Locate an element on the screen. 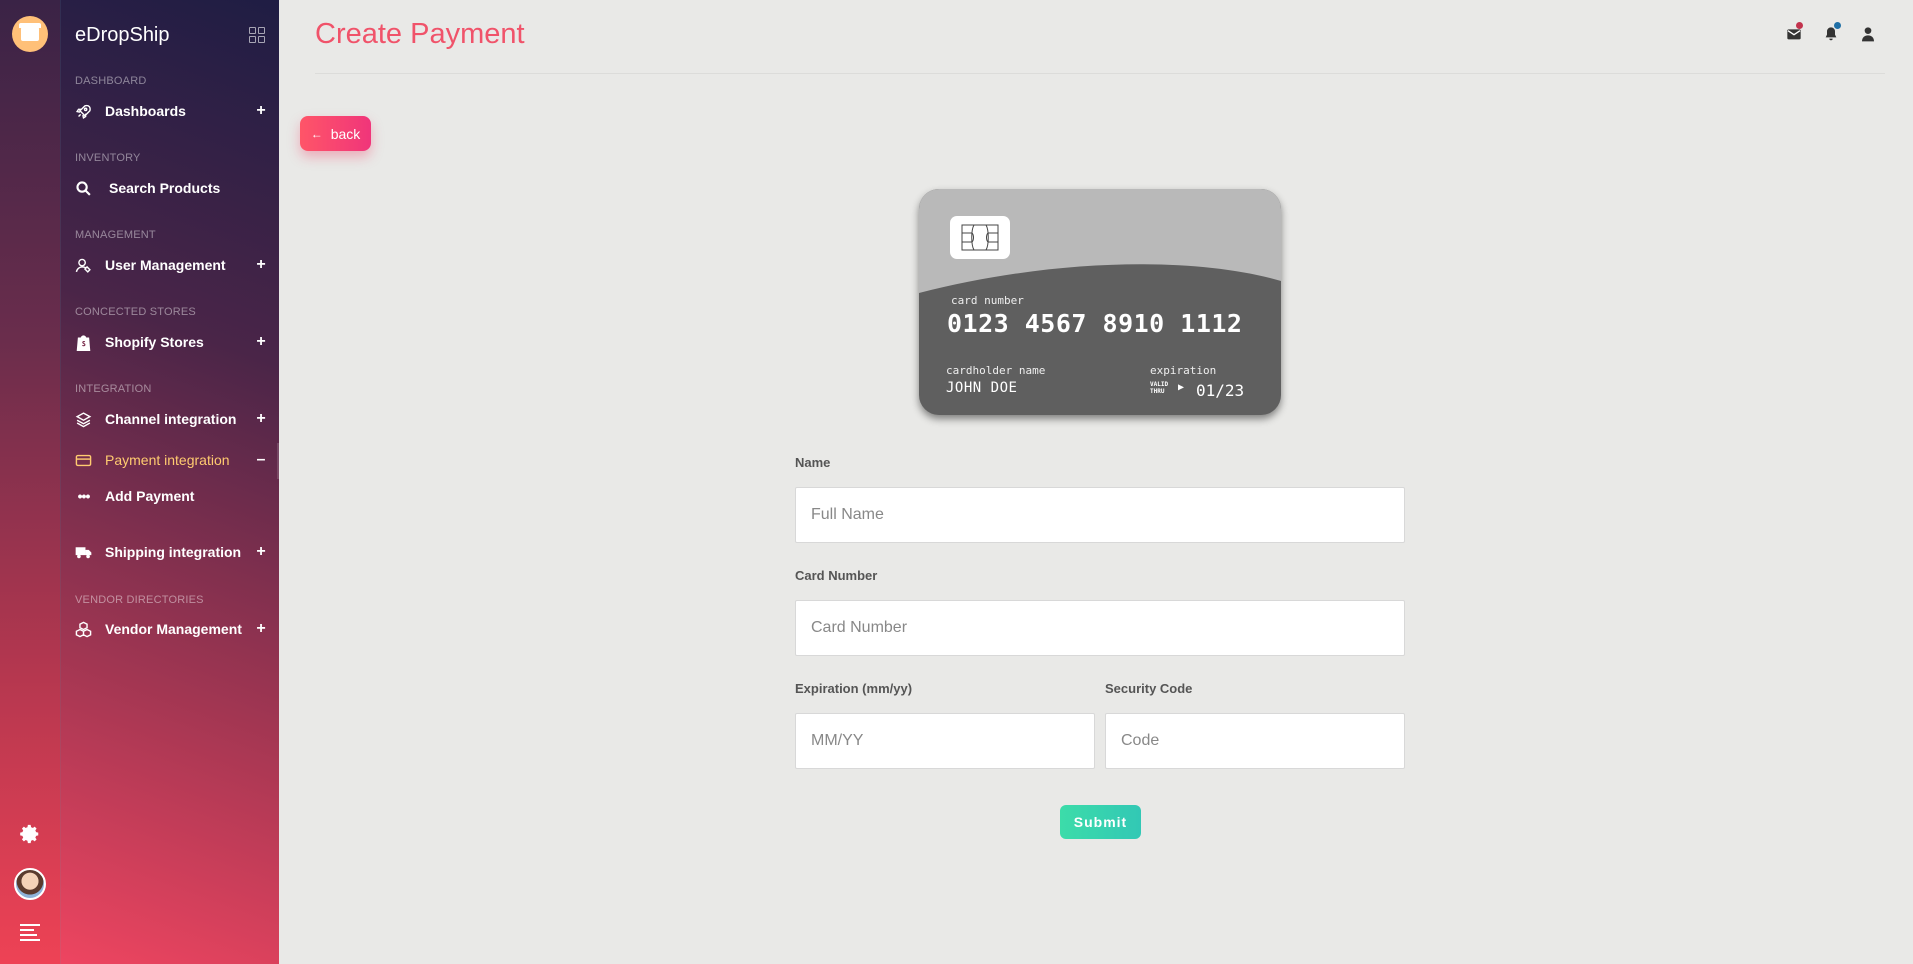 This screenshot has width=1913, height=964. sidebar-item-label: Vendor Management is located at coordinates (173, 629).